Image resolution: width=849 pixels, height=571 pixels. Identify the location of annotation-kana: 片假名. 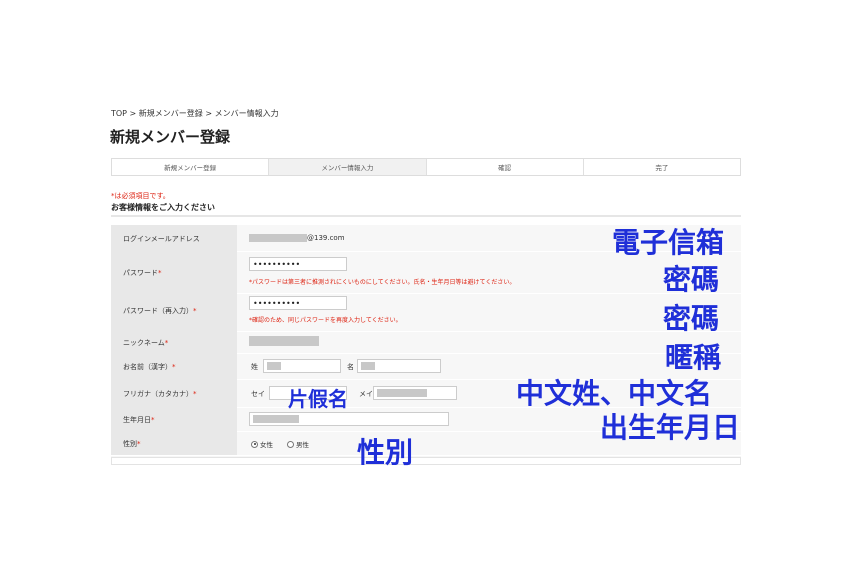
(318, 399).